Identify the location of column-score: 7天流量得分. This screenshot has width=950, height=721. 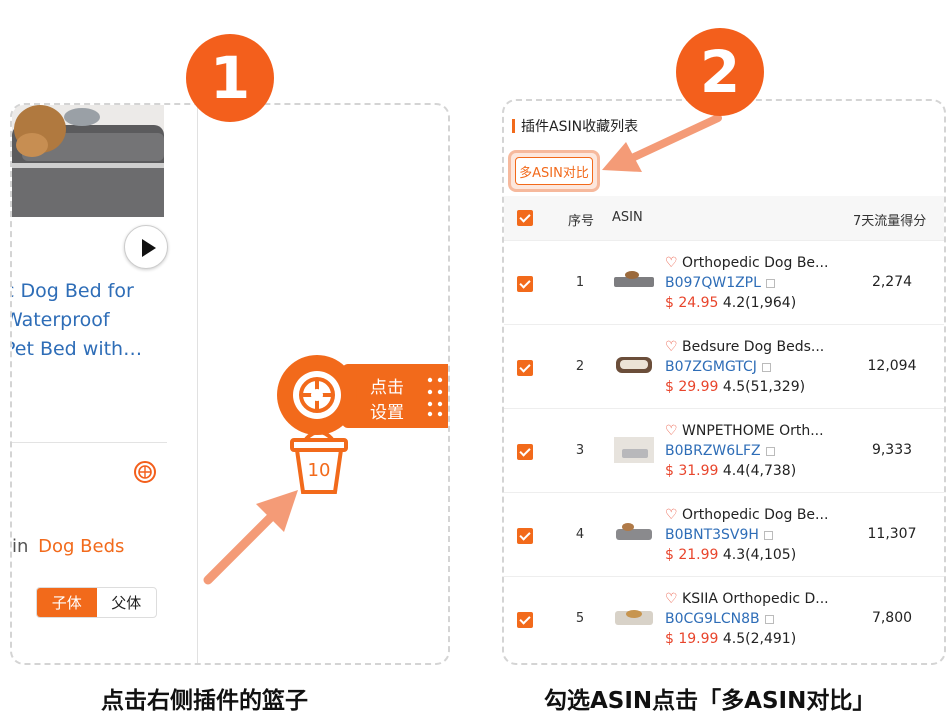
(890, 221).